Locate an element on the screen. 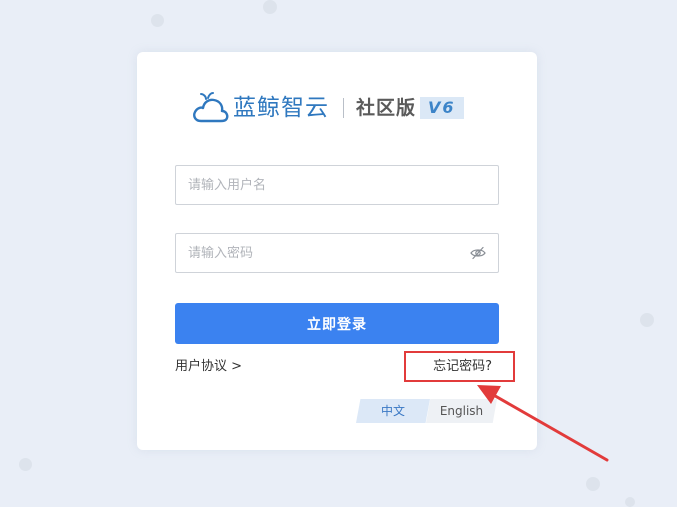 The image size is (677, 507). username-input is located at coordinates (337, 185).